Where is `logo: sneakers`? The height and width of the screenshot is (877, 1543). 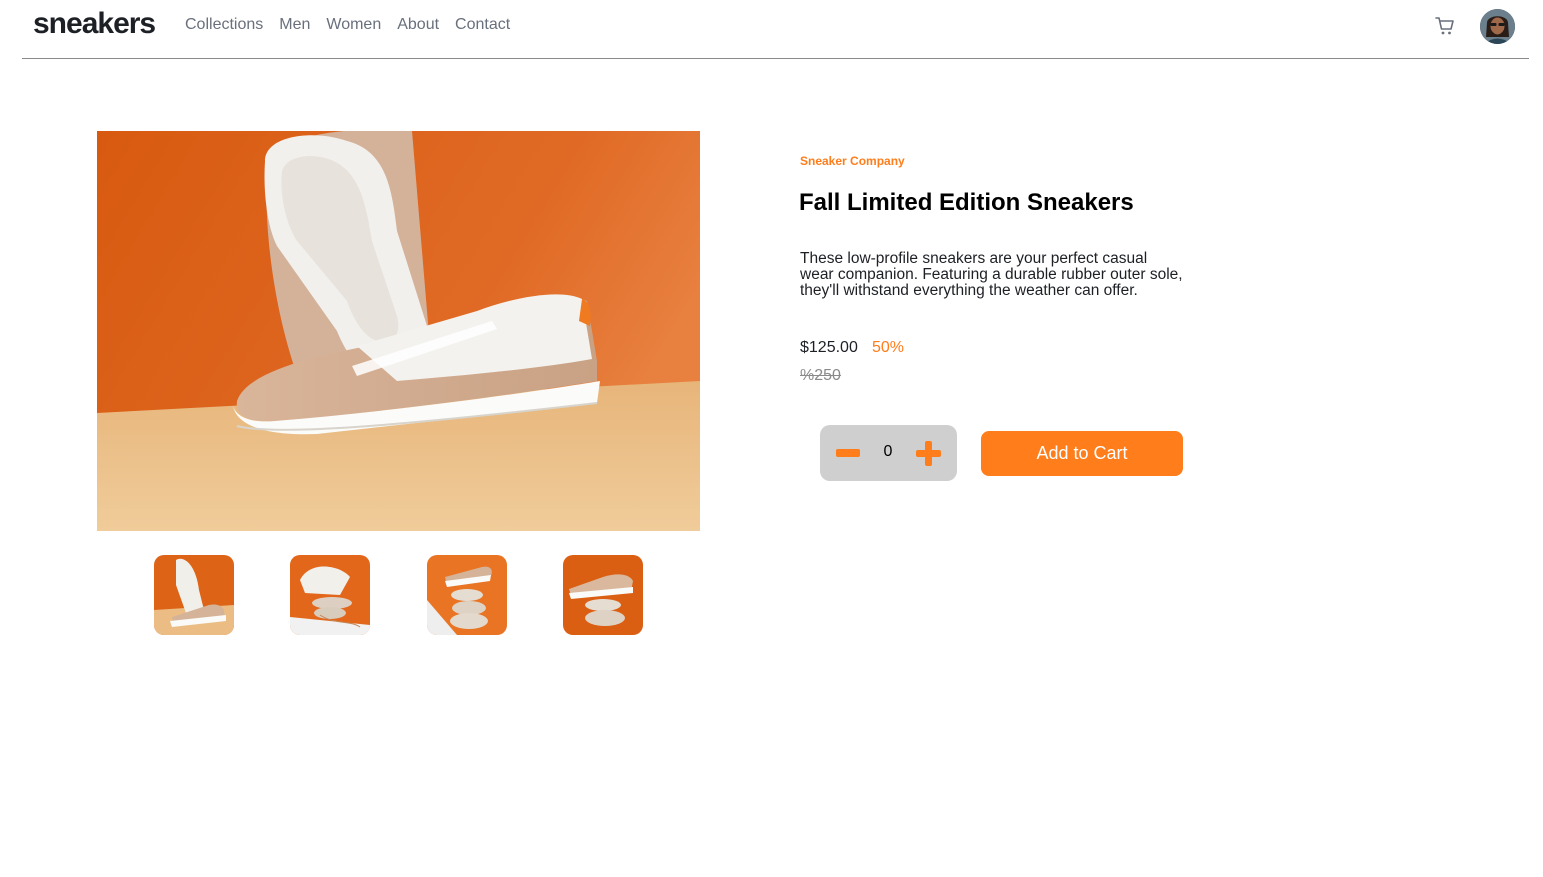
logo: sneakers is located at coordinates (94, 24).